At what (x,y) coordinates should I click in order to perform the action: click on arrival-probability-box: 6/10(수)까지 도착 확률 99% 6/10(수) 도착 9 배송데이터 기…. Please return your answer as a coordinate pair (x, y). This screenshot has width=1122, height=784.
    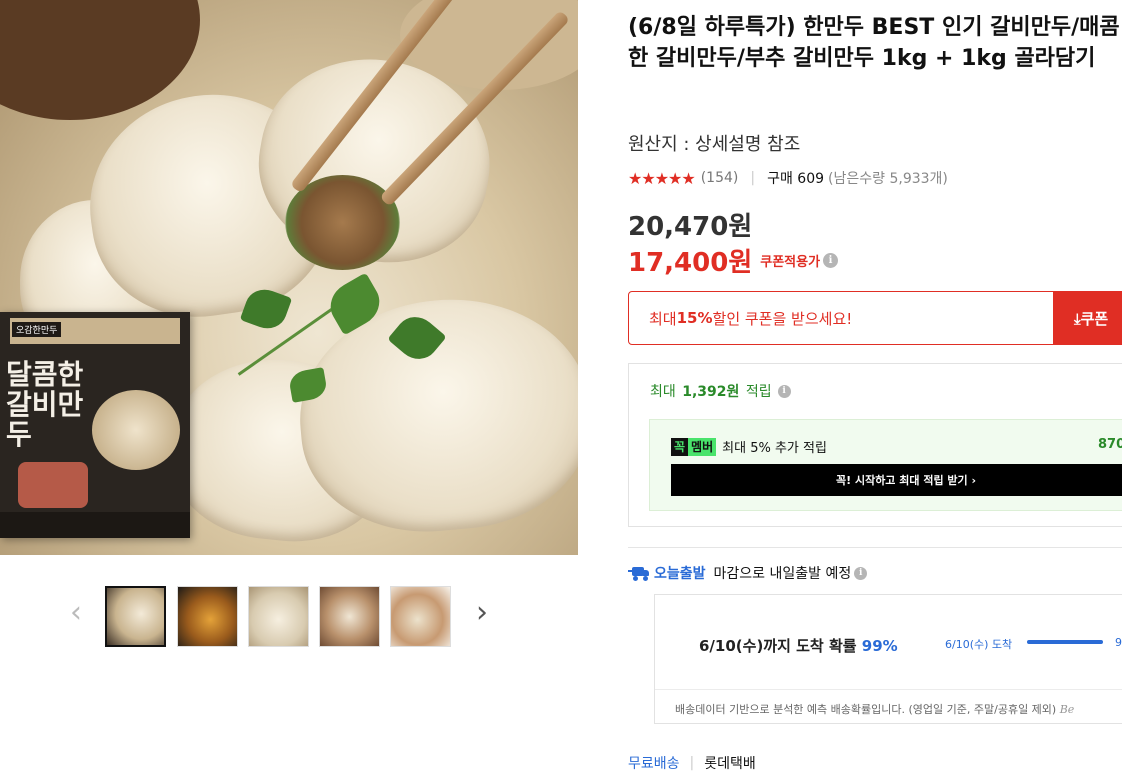
    Looking at the image, I should click on (888, 659).